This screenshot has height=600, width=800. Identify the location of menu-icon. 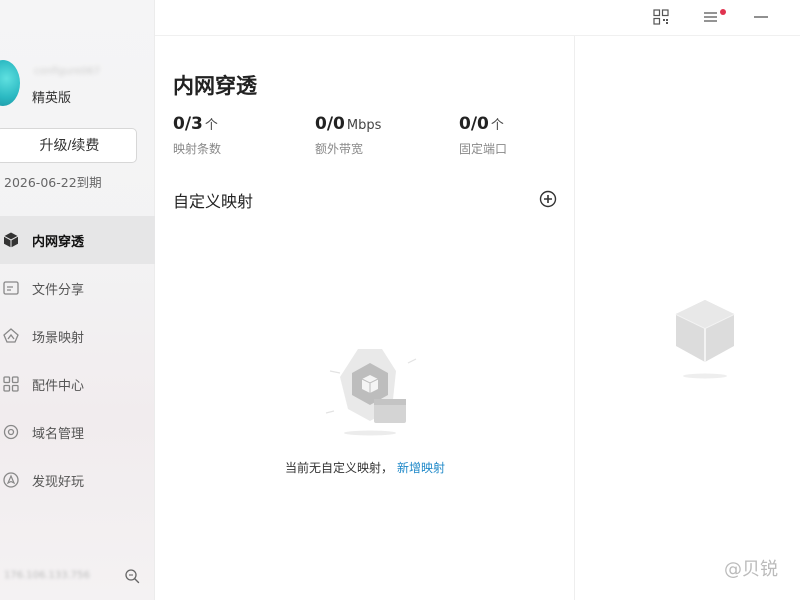
(711, 17).